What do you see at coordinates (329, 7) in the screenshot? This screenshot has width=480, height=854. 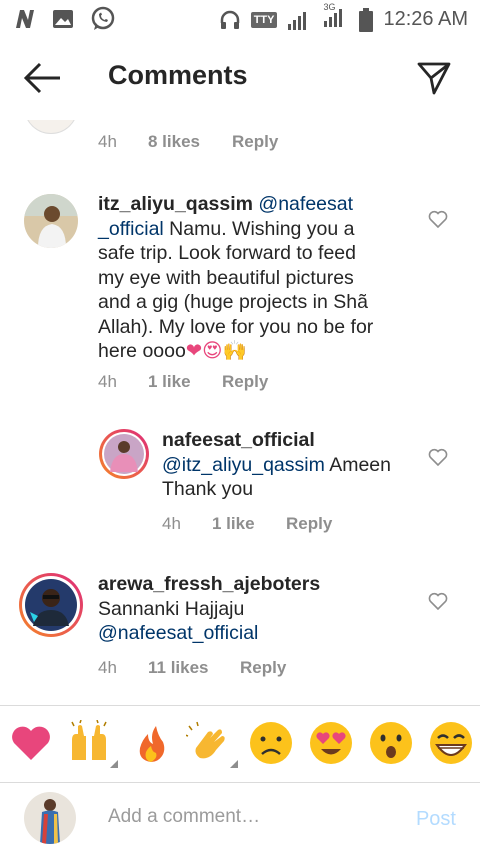 I see `network-type-label: 3G` at bounding box center [329, 7].